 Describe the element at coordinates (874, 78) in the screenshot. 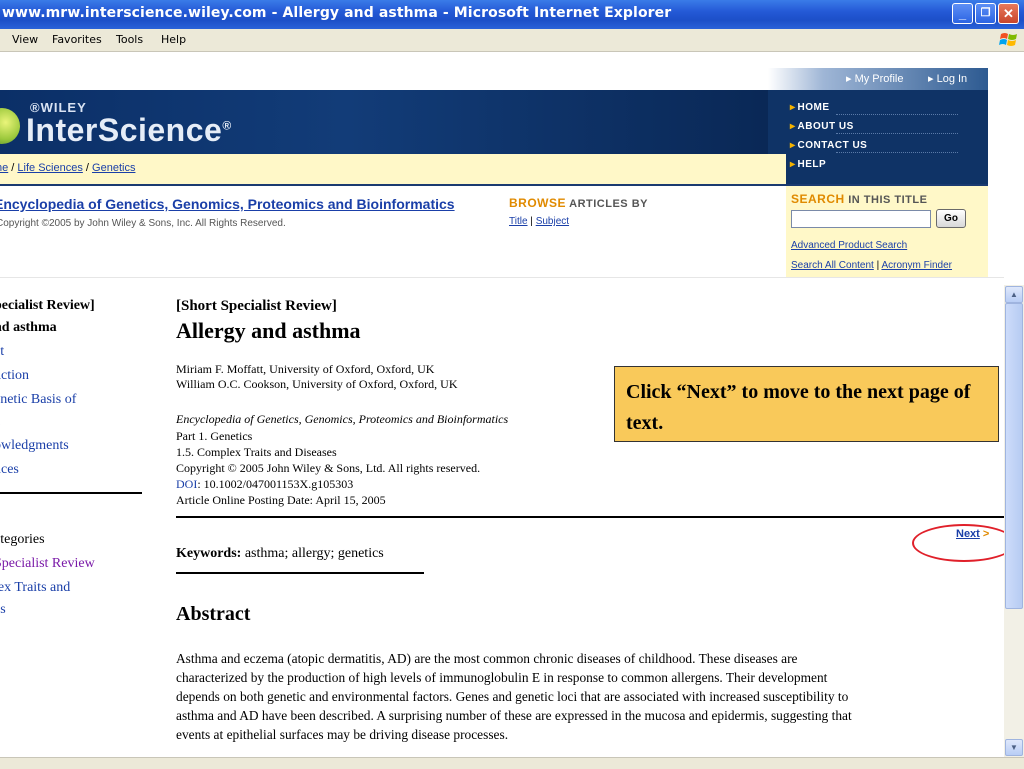

I see `my-profile-link: ▸ My Profile` at that location.